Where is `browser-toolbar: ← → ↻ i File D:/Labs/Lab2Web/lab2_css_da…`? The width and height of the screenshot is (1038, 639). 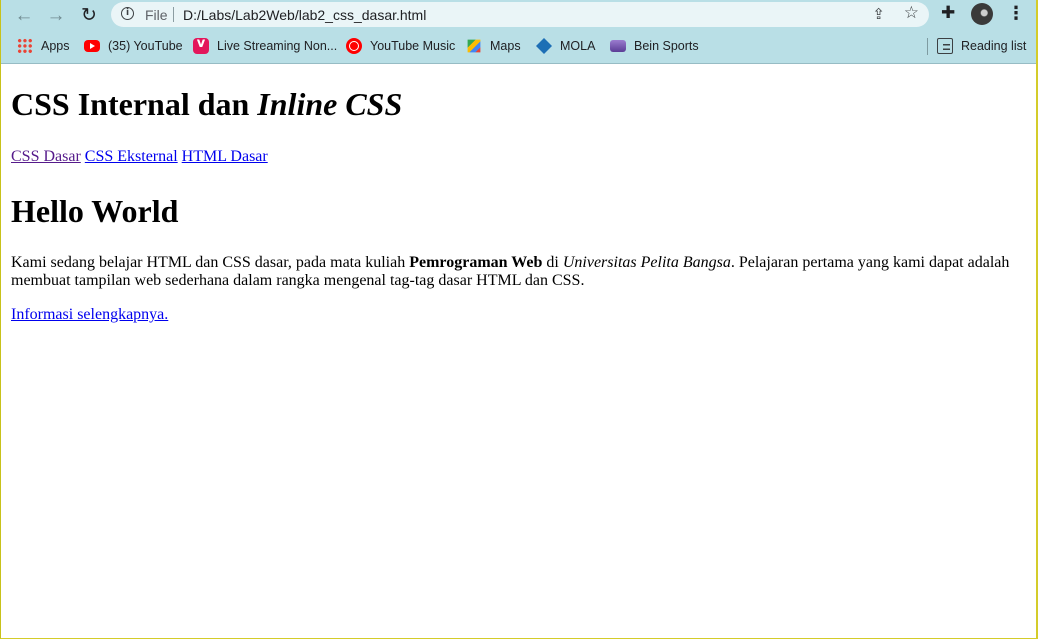
browser-toolbar: ← → ↻ i File D:/Labs/Lab2Web/lab2_css_da… is located at coordinates (518, 15).